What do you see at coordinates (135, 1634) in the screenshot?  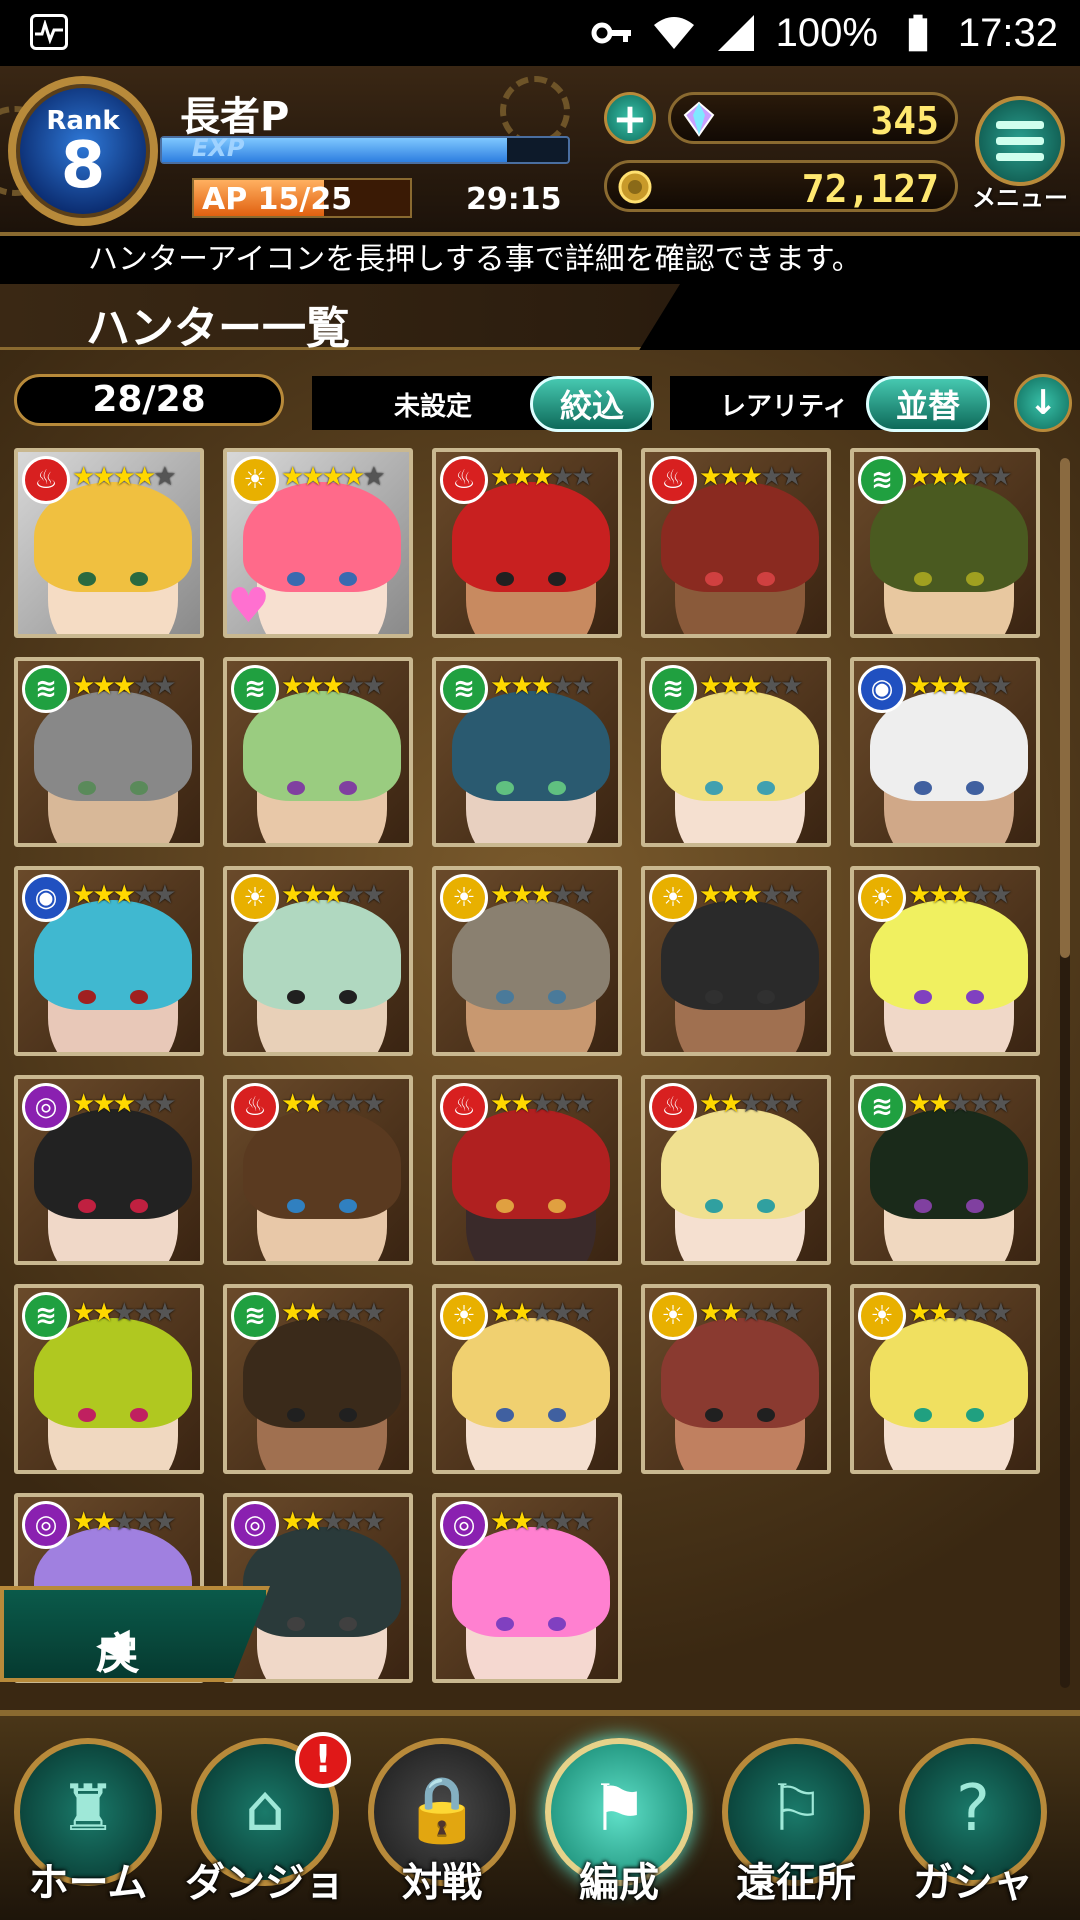 I see `back-button: ◀ 戻る` at bounding box center [135, 1634].